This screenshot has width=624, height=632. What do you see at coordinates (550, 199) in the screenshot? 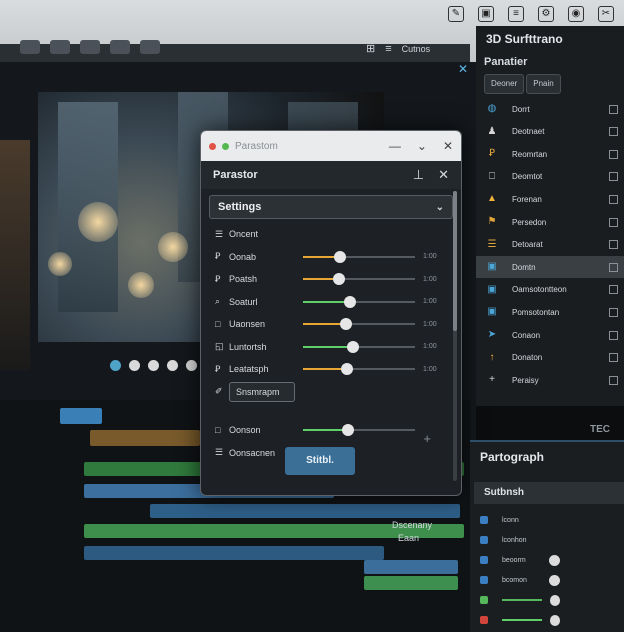
I see `panel-item: ▲ Forenan` at bounding box center [550, 199].